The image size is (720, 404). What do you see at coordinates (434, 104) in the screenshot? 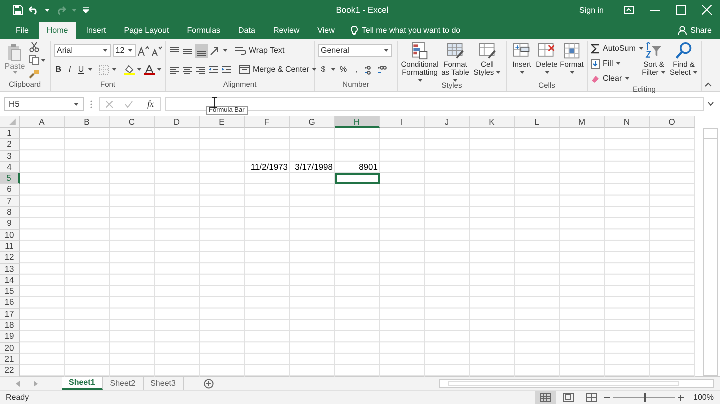
I see `formula-field` at bounding box center [434, 104].